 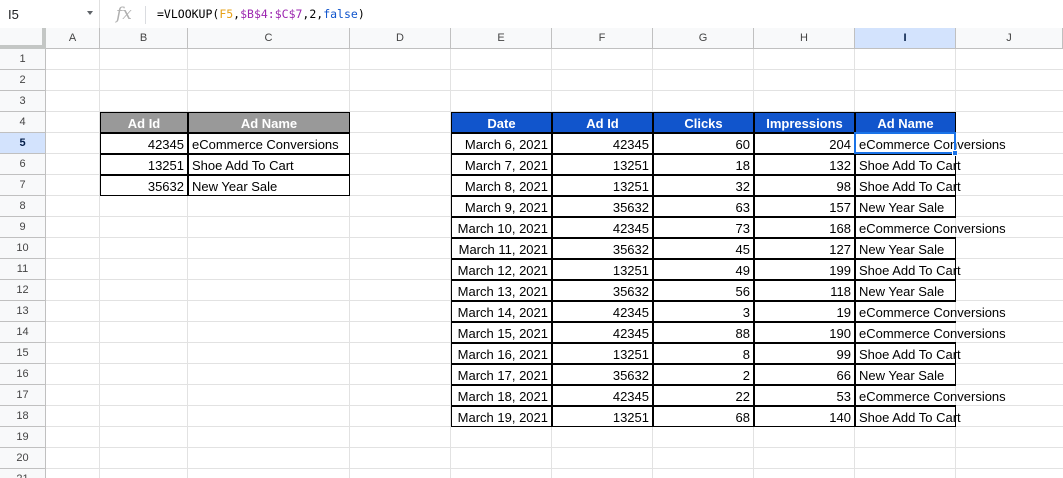 What do you see at coordinates (269, 185) in the screenshot?
I see `lookup-ad-name-cell: New Year Sale` at bounding box center [269, 185].